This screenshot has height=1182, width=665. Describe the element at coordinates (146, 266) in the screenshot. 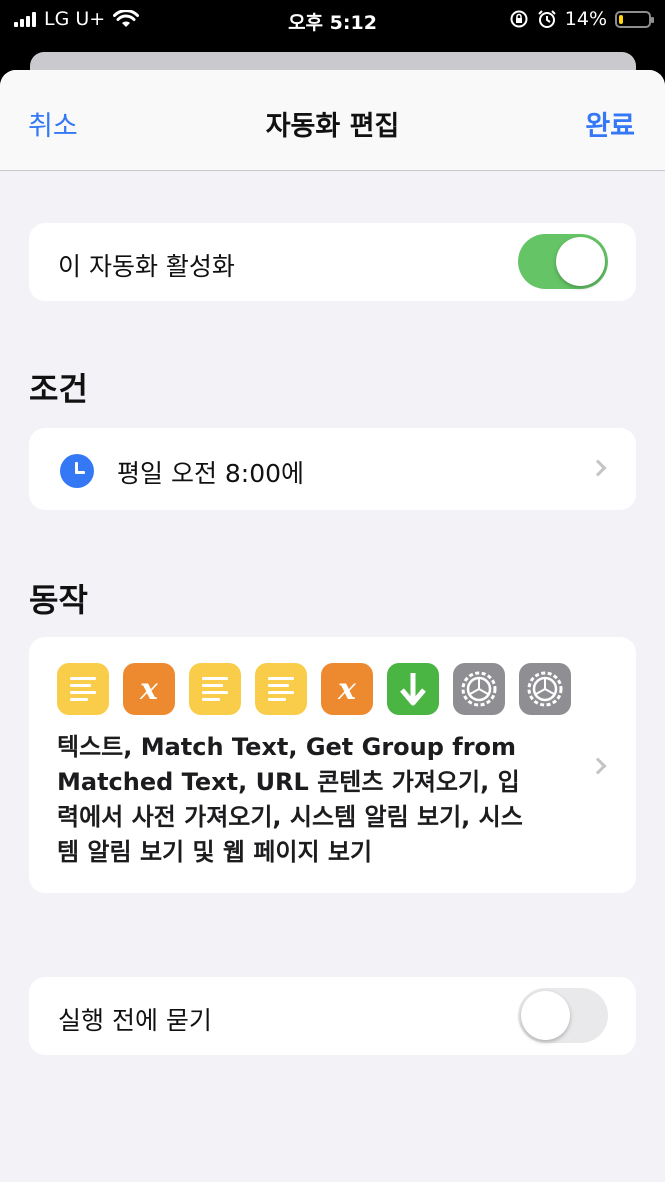

I see `enable-automation-label: 이 자동화 활성화` at that location.